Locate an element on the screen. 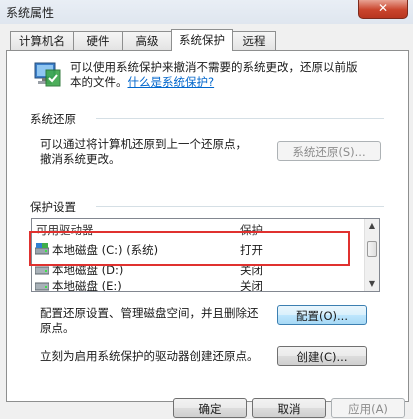 Image resolution: width=413 pixels, height=419 pixels. restore-desc-line-1: 可以通过将计算机还原到上一个还原点， is located at coordinates (143, 144).